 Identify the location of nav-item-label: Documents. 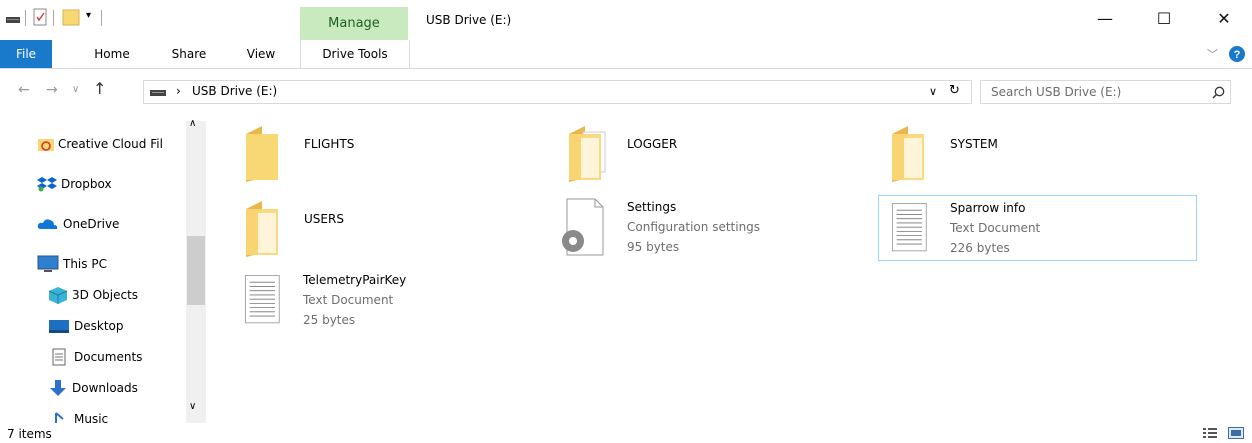
(108, 357).